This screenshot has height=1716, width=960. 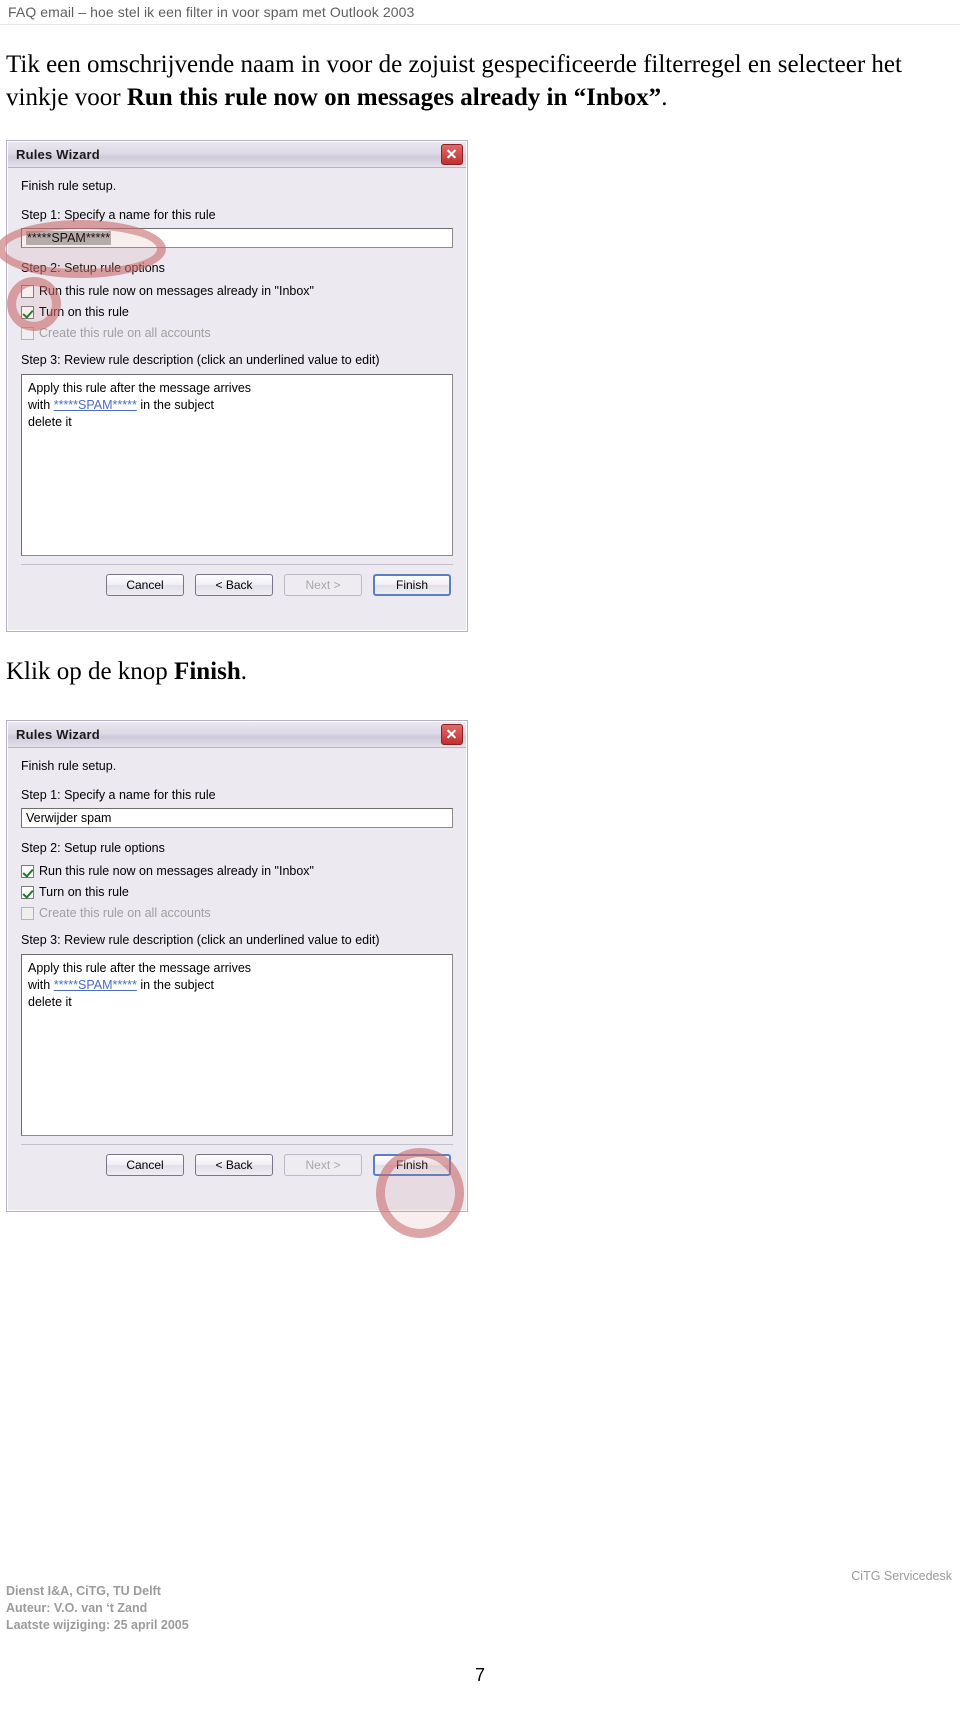 What do you see at coordinates (118, 215) in the screenshot?
I see `dialog1-step1-label: Step 1: Specify a name for this rule` at bounding box center [118, 215].